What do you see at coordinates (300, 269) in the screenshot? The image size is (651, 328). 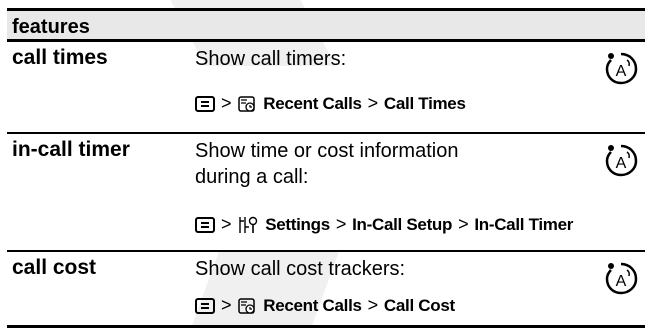 I see `feature-description: Show call cost trackers:` at bounding box center [300, 269].